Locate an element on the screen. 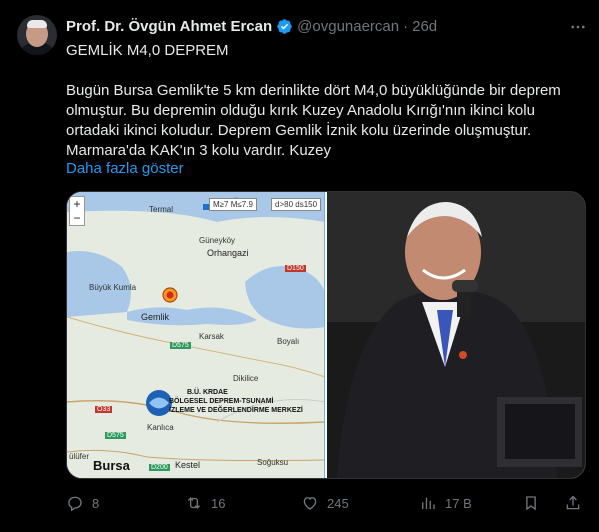 This screenshot has height=532, width=599. bookmark-icon is located at coordinates (531, 503).